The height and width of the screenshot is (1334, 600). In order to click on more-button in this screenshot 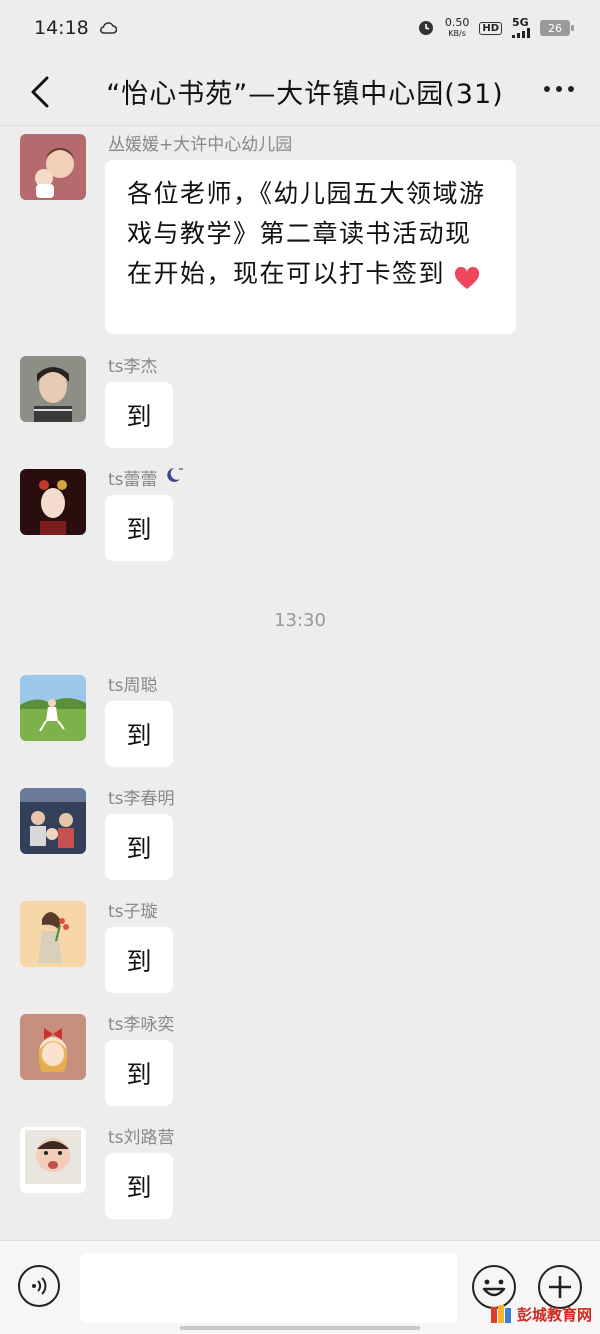, I will do `click(559, 89)`.